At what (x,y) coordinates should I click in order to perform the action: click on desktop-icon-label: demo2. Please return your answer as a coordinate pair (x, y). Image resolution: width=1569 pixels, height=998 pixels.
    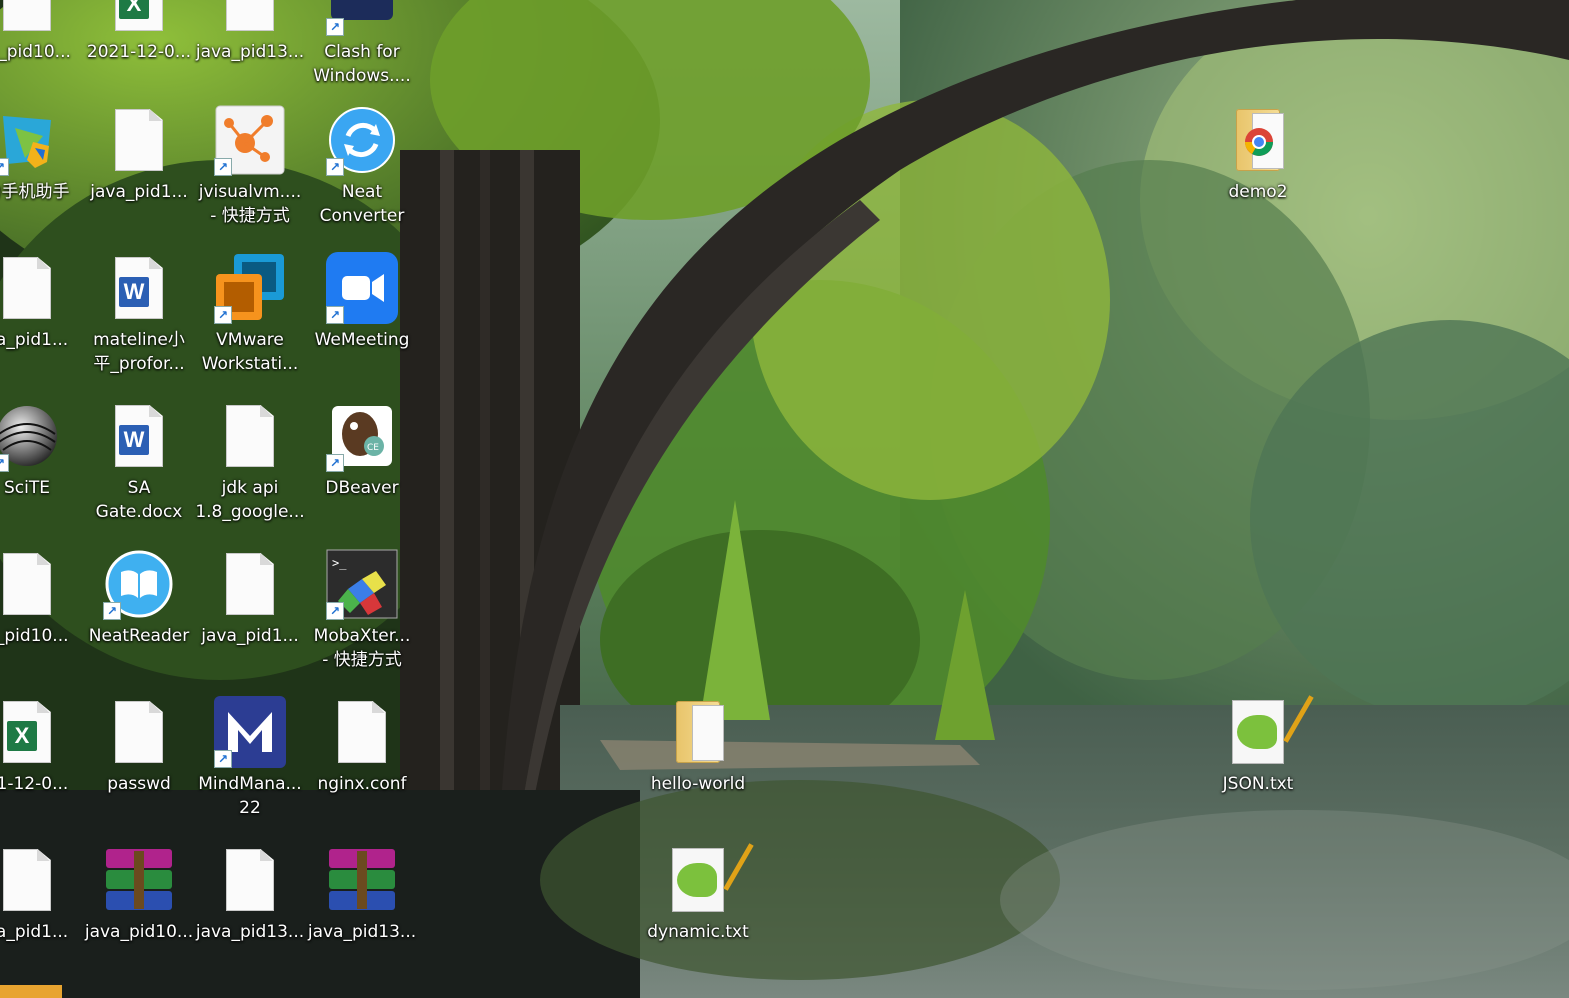
    Looking at the image, I should click on (1258, 192).